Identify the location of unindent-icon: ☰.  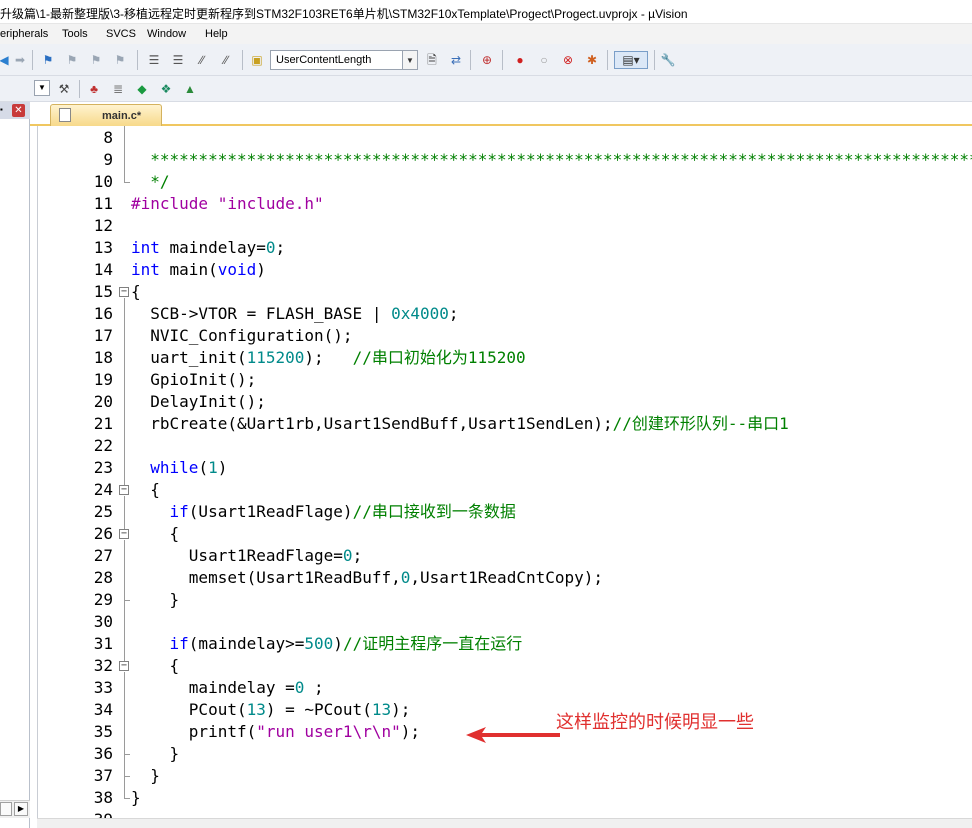
(178, 60).